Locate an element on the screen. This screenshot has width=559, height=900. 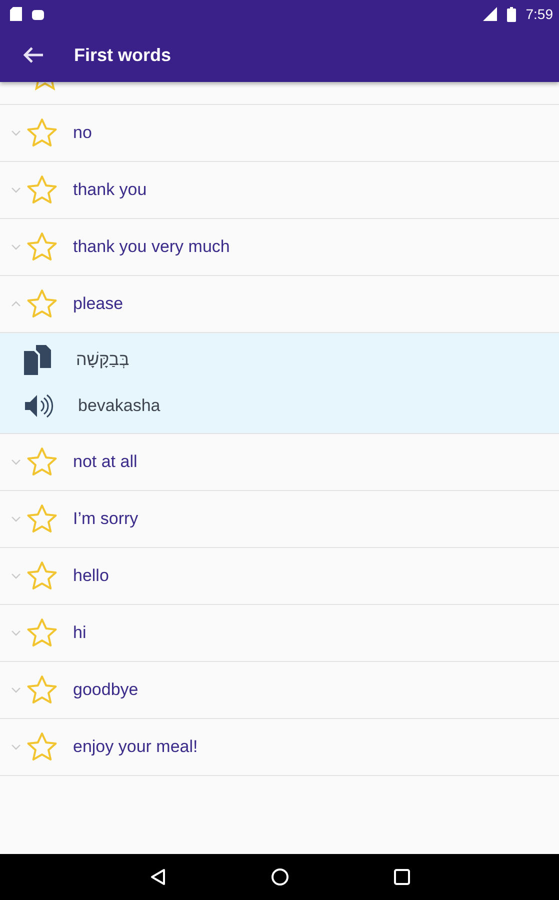
signal-icon is located at coordinates (488, 14).